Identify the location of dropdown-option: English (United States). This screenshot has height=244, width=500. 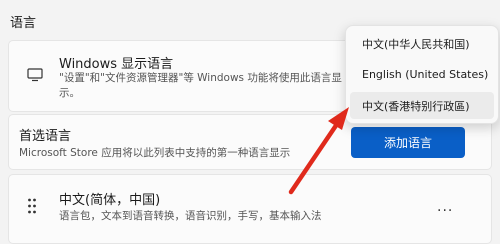
(422, 74).